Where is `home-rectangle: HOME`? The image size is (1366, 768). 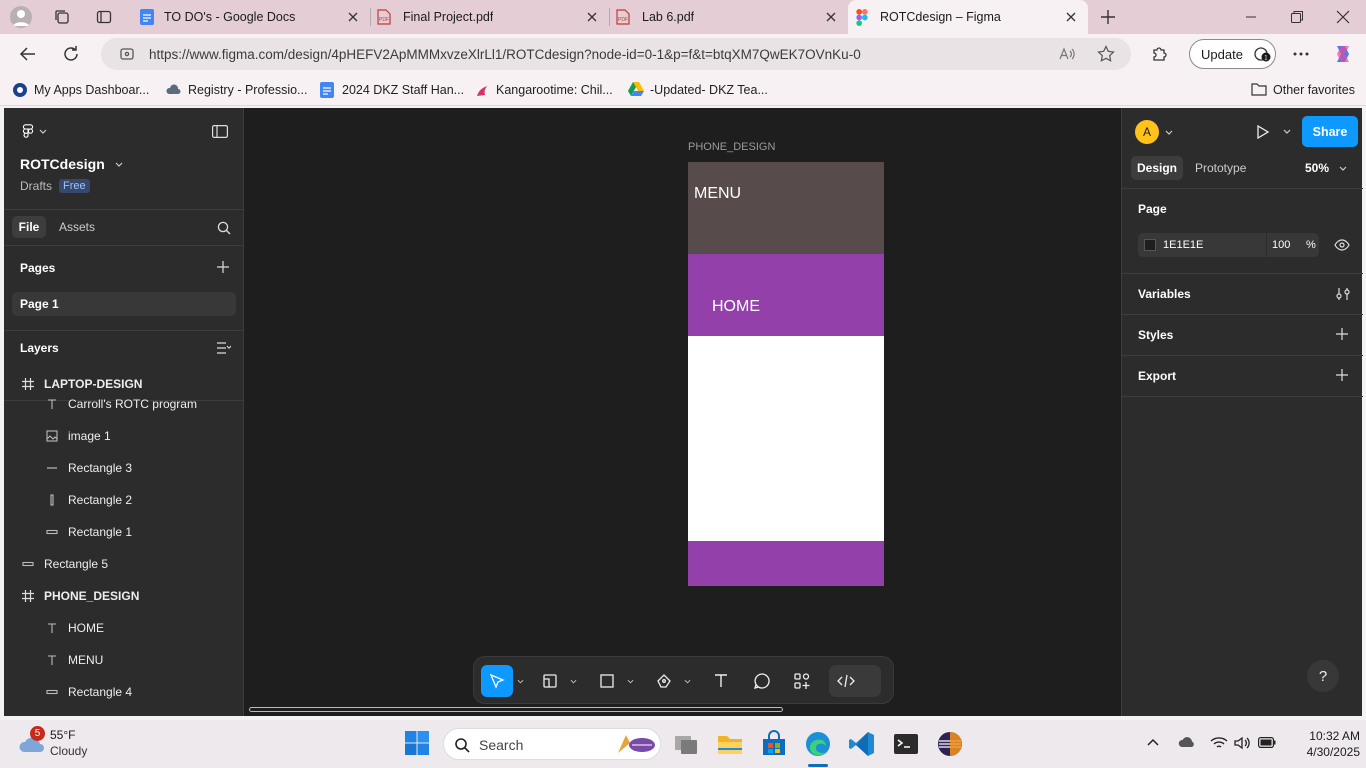 home-rectangle: HOME is located at coordinates (786, 295).